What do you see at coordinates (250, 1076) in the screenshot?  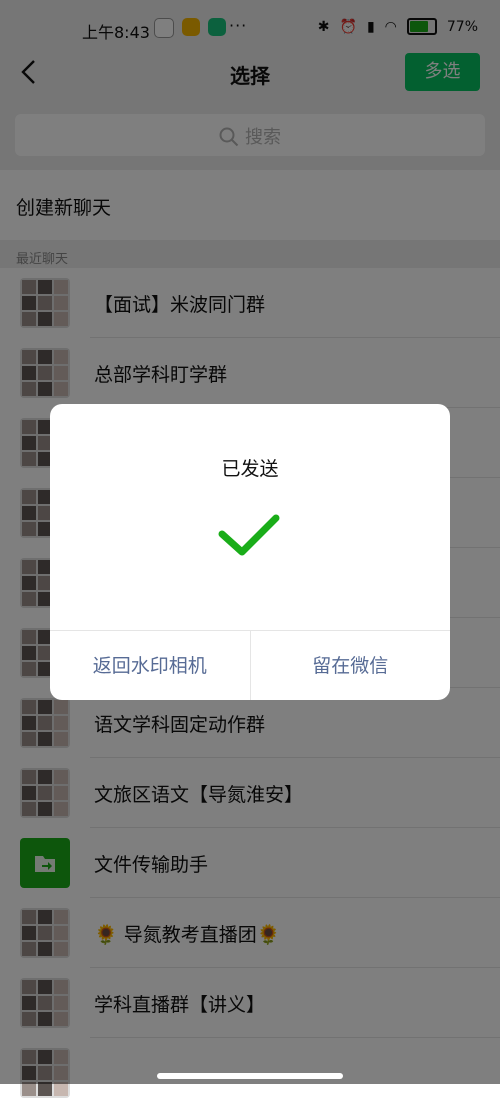 I see `home-indicator` at bounding box center [250, 1076].